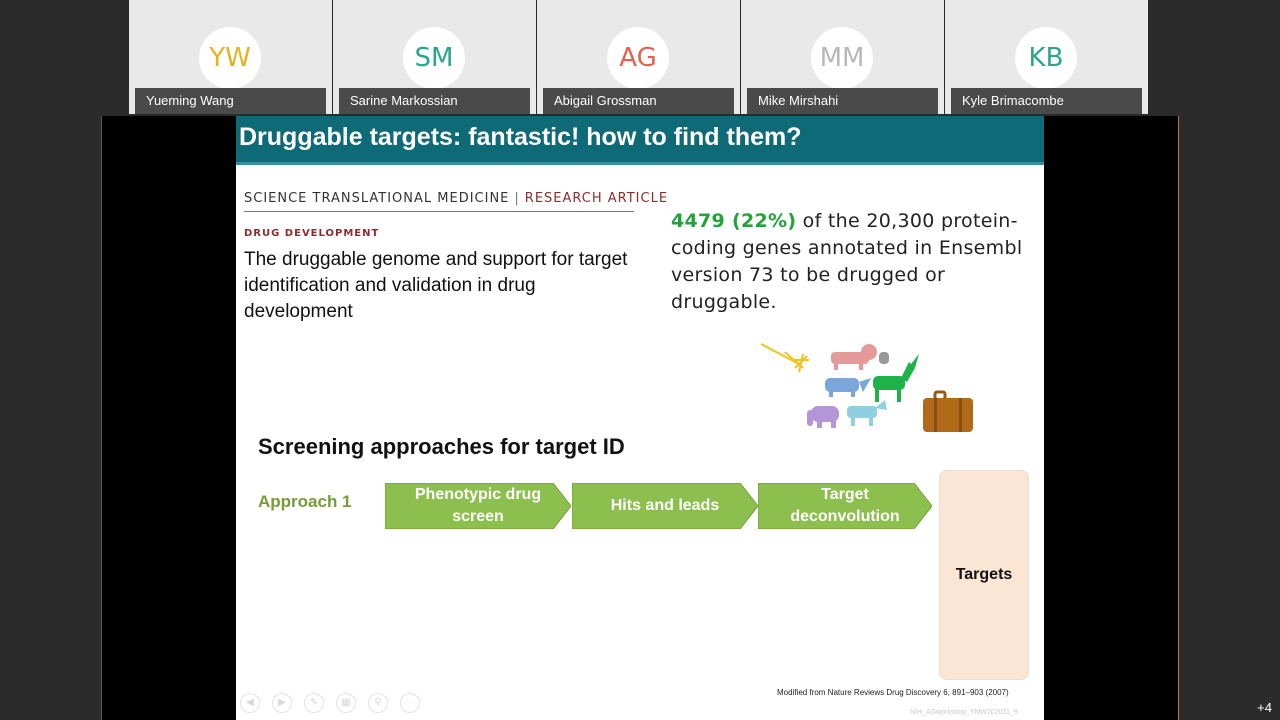  I want to click on avatar-initials: MM, so click(842, 58).